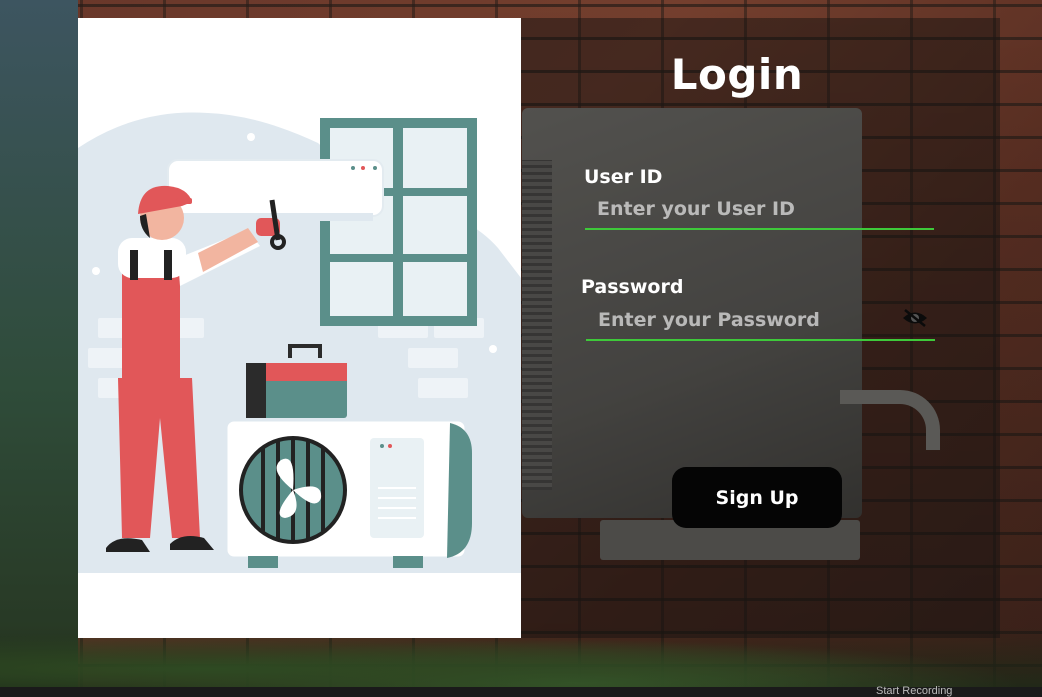 This screenshot has width=1042, height=697. Describe the element at coordinates (914, 691) in the screenshot. I see `start-recording-text: Start Recording` at that location.